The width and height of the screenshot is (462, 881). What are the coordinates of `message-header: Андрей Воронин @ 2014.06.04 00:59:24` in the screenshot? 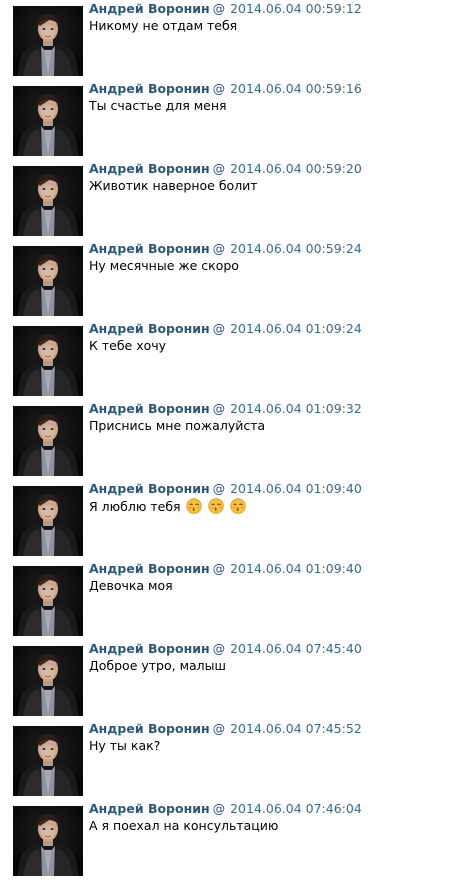 It's located at (225, 249).